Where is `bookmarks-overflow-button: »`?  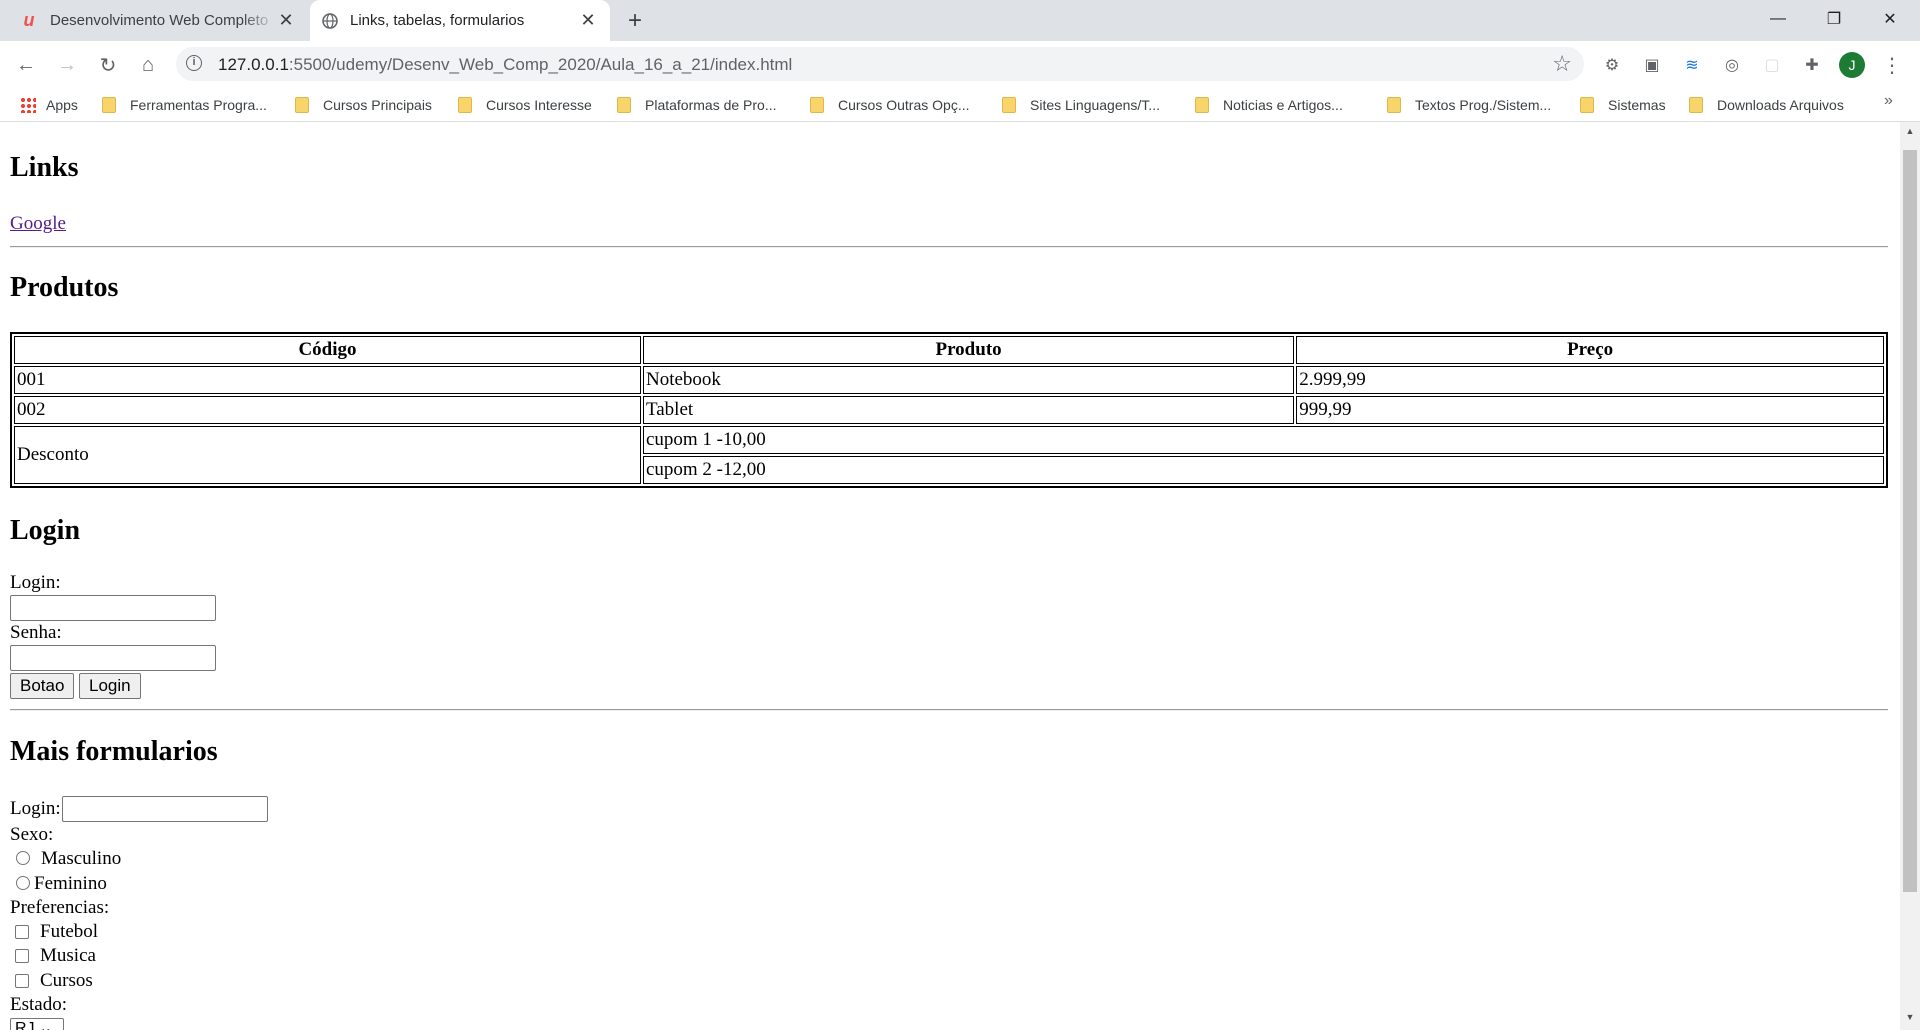 bookmarks-overflow-button: » is located at coordinates (1888, 101).